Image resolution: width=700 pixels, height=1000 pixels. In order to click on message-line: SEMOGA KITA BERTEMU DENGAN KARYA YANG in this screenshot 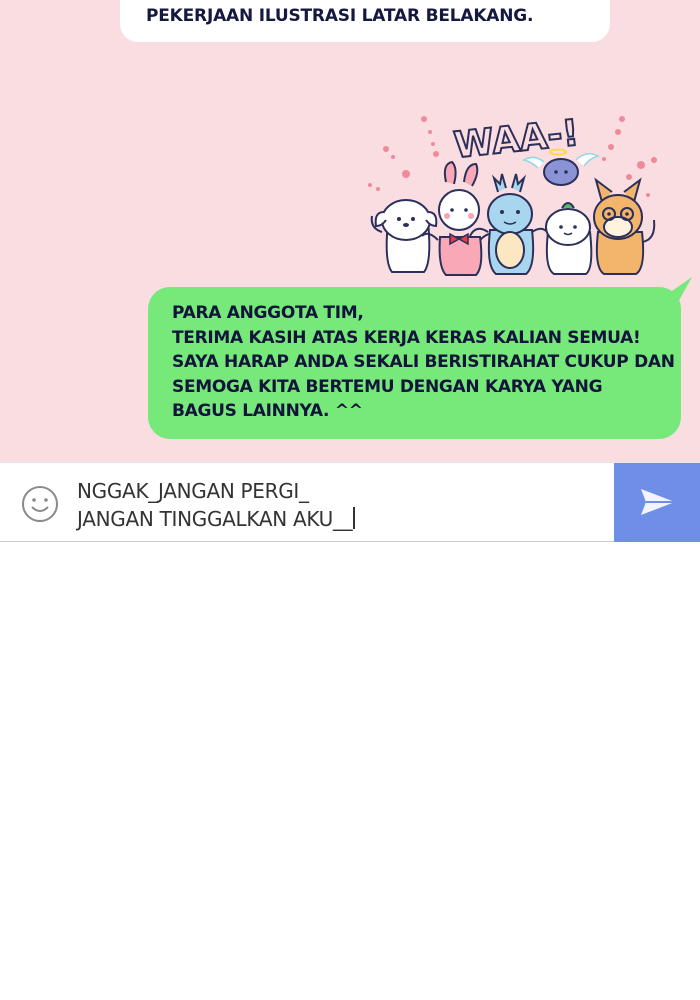, I will do `click(387, 386)`.